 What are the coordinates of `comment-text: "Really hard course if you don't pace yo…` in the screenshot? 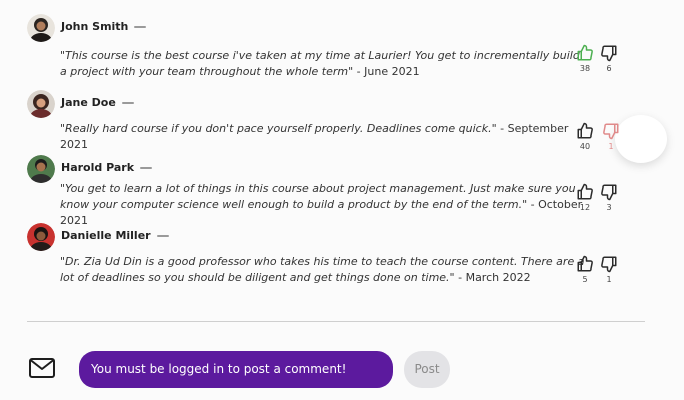 It's located at (322, 137).